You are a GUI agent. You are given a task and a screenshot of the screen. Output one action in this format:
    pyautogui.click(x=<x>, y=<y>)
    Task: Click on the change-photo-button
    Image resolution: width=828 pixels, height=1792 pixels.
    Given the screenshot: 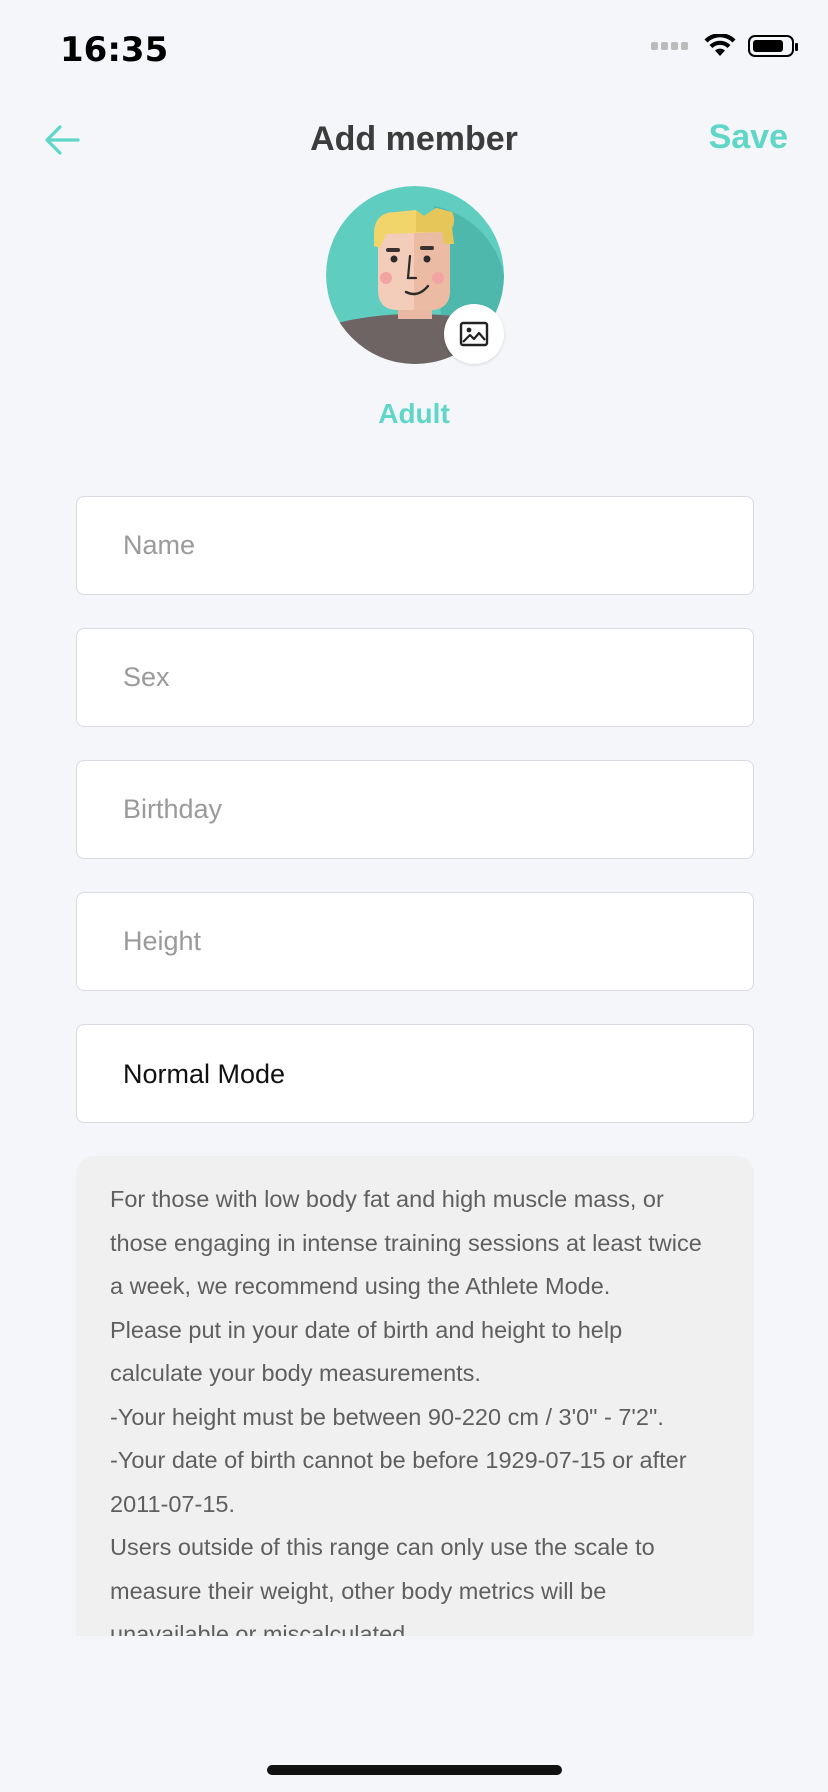 What is the action you would take?
    pyautogui.click(x=474, y=334)
    